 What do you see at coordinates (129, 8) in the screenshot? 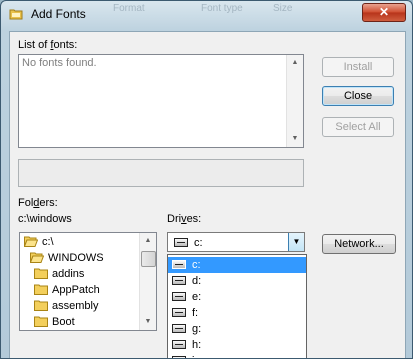
I see `background-ghost-text: Format` at bounding box center [129, 8].